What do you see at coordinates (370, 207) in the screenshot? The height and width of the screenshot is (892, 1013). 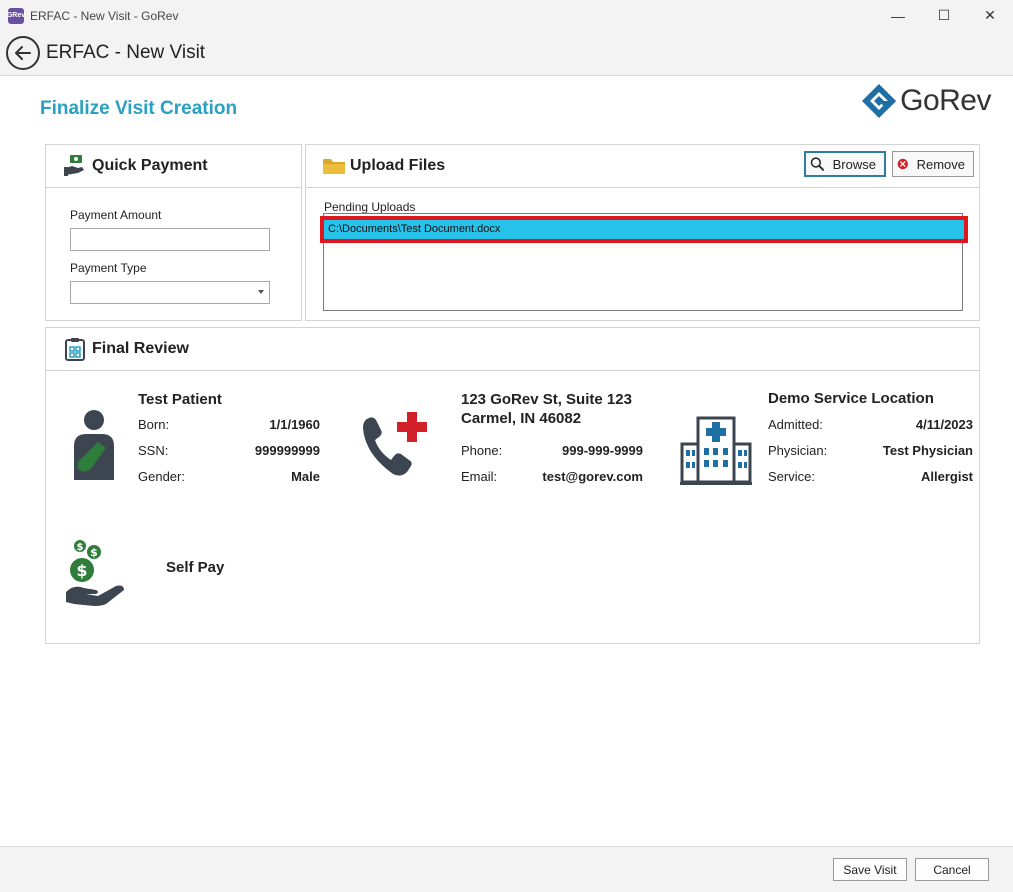 I see `pending-uploads-label: Pending Uploads` at bounding box center [370, 207].